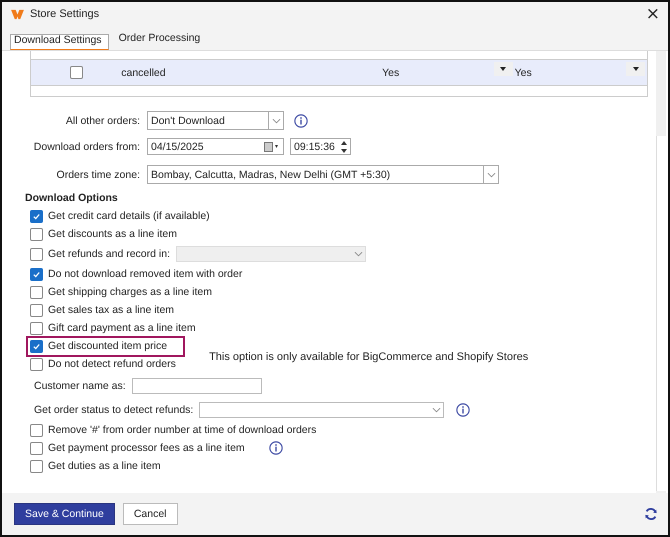 This screenshot has height=537, width=670. Describe the element at coordinates (339, 73) in the screenshot. I see `table-row: cancelled Yes Yes` at that location.